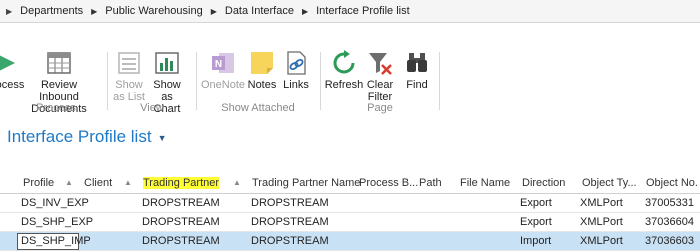 The height and width of the screenshot is (252, 700). What do you see at coordinates (7, 63) in the screenshot?
I see `process-icon` at bounding box center [7, 63].